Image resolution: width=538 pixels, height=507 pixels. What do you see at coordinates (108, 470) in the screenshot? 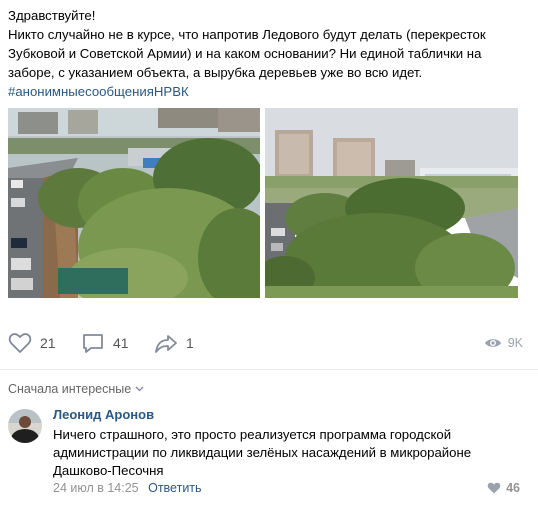
I see `comment-line: Дашково-Песочня` at bounding box center [108, 470].